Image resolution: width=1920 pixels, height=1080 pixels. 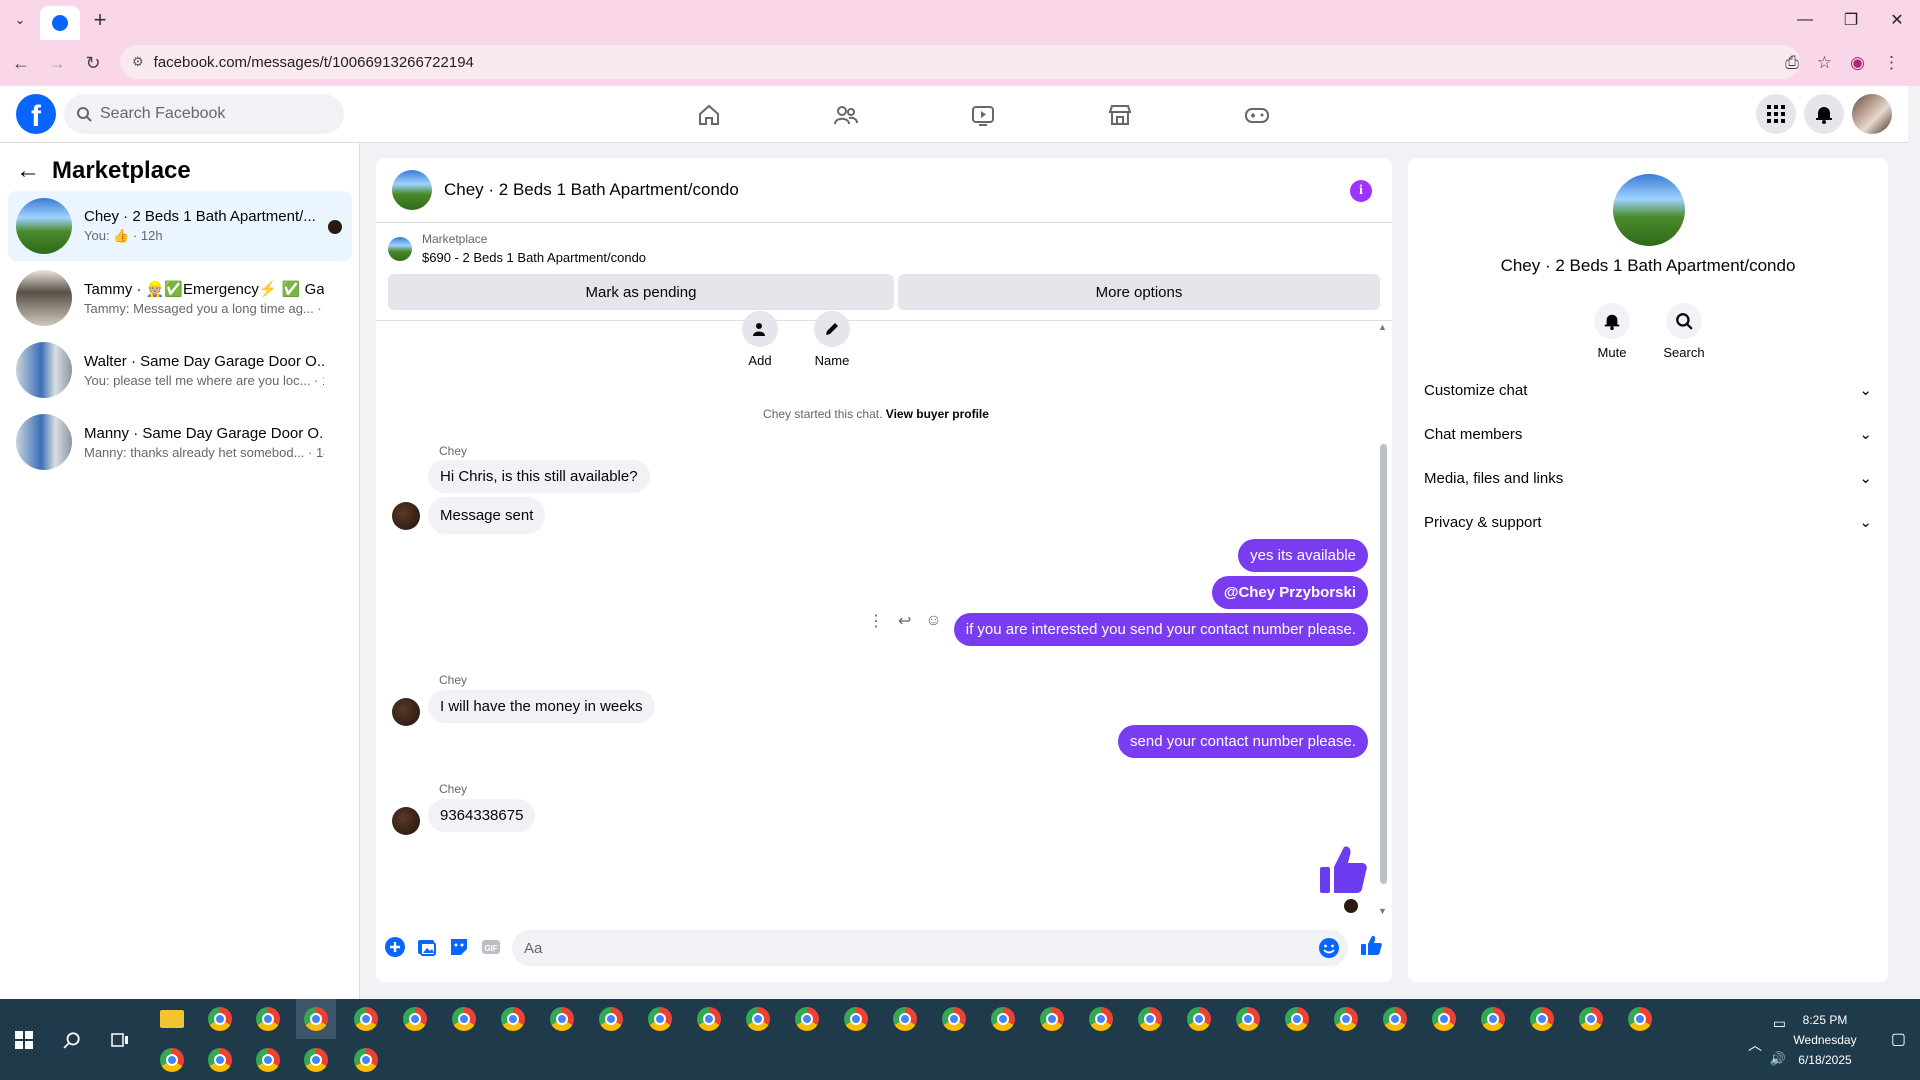 I want to click on network-icon: ▭, so click(x=1779, y=1023).